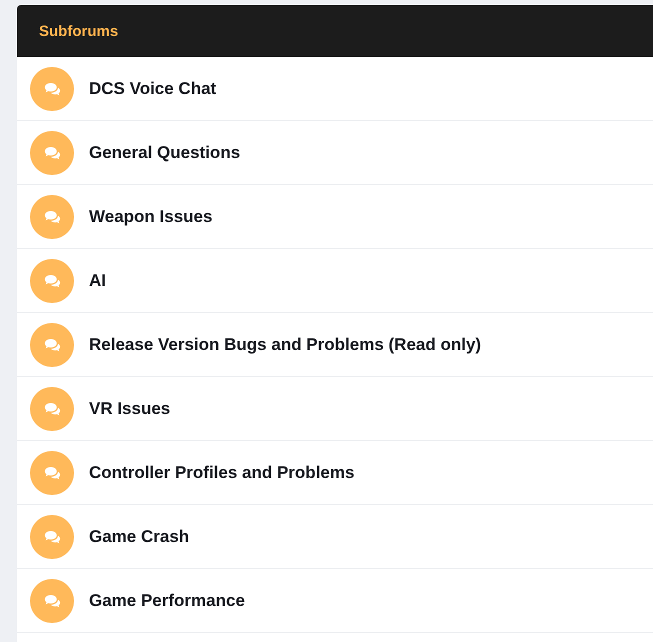  What do you see at coordinates (129, 408) in the screenshot?
I see `subforum-link: VR Issues` at bounding box center [129, 408].